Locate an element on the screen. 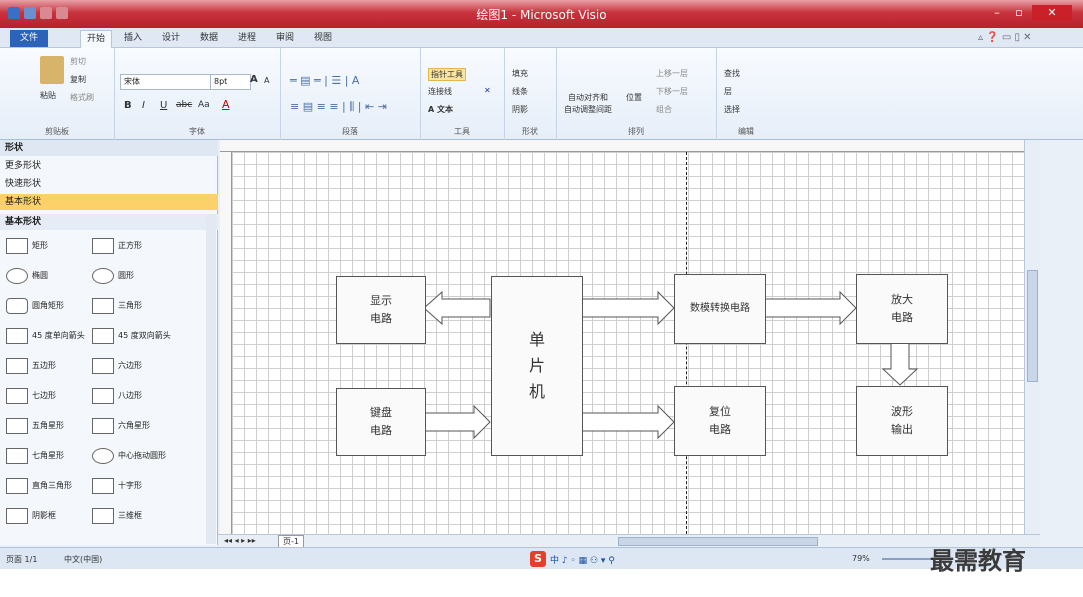  help-icons: ▵ ❓ ▭ ▯ ✕ is located at coordinates (1005, 37).